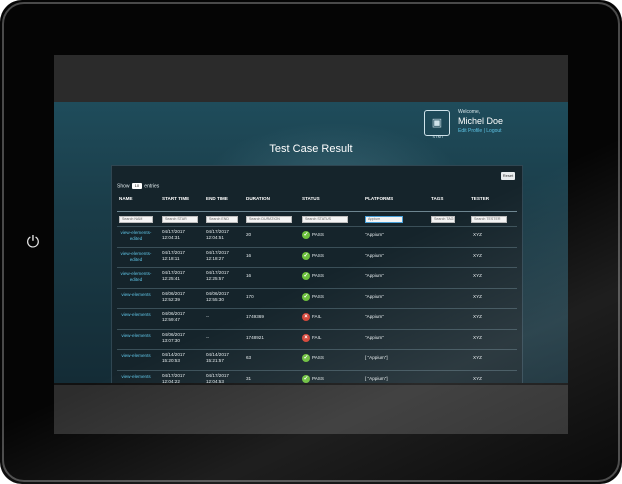  Describe the element at coordinates (224, 199) in the screenshot. I see `column-header-end-time: END TIME` at that location.